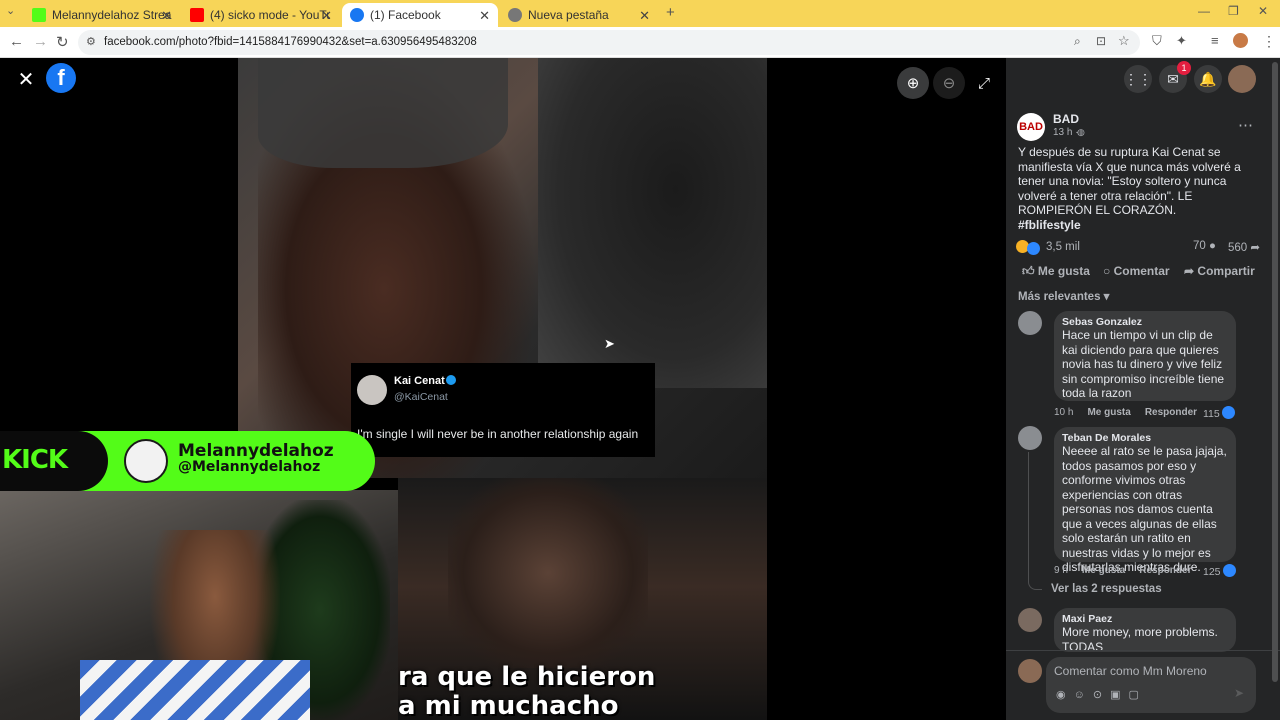 Image resolution: width=1280 pixels, height=720 pixels. I want to click on commenter-name: Teban De Morales, so click(1145, 438).